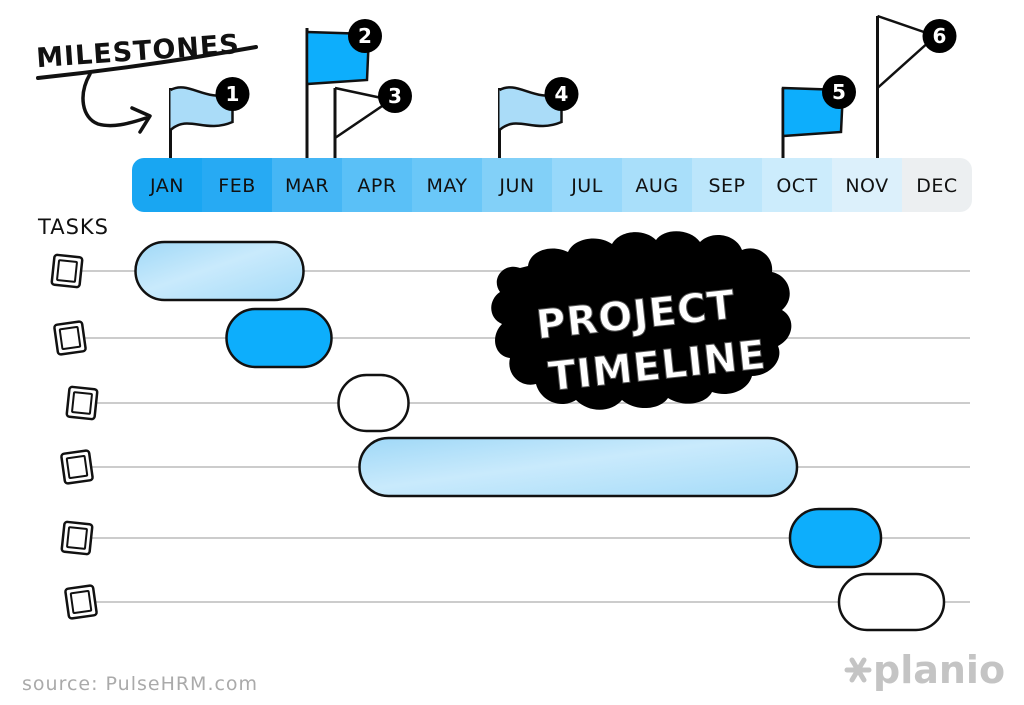  What do you see at coordinates (233, 94) in the screenshot?
I see `milestone-number: 1` at bounding box center [233, 94].